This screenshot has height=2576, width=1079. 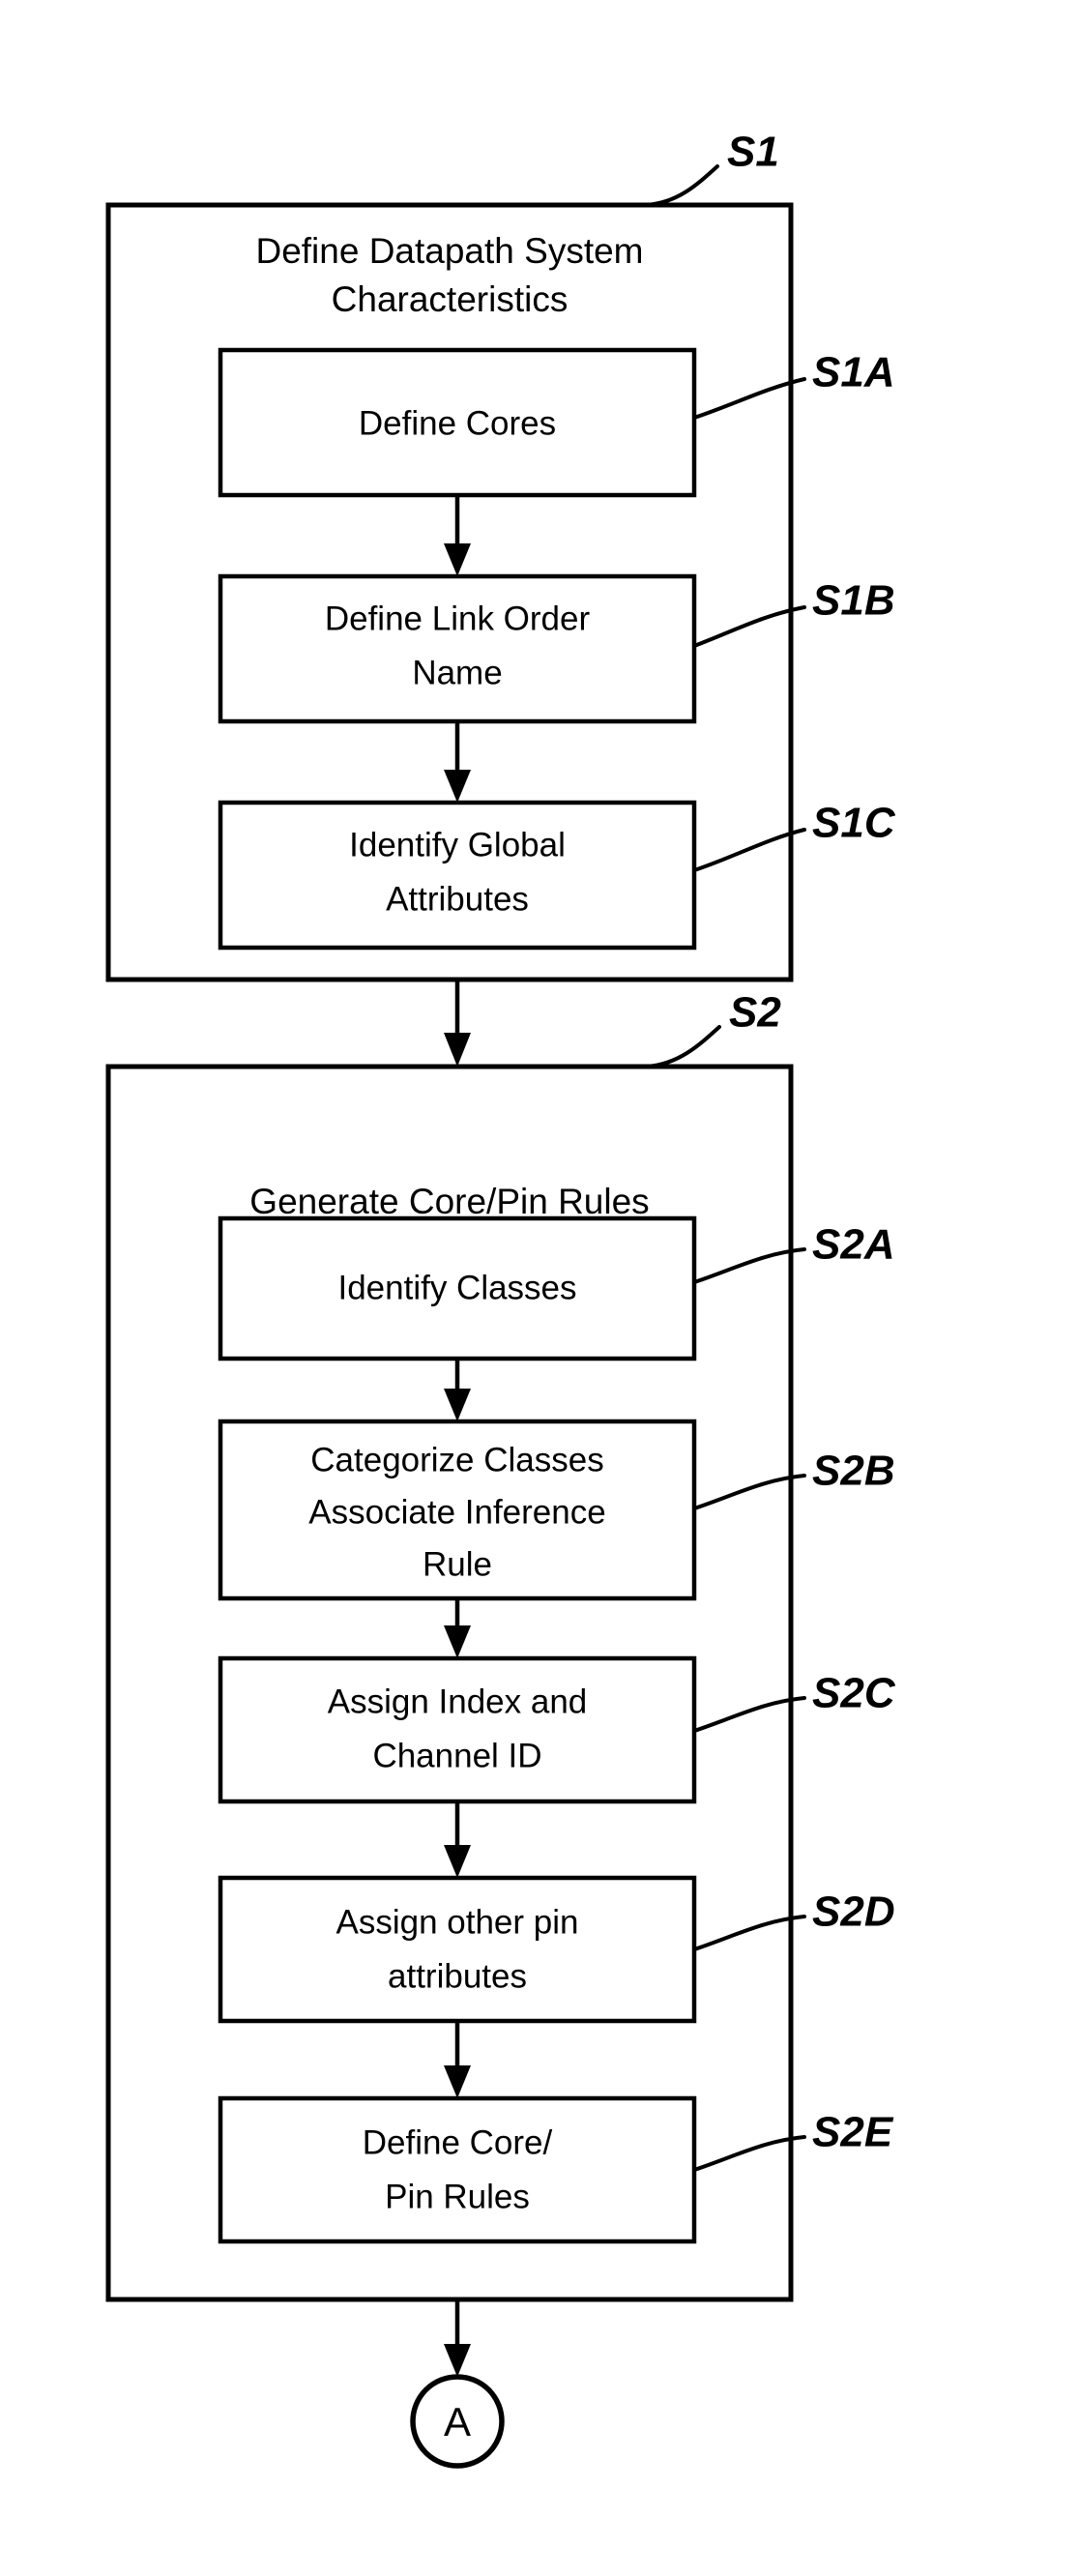 I want to click on step-s2b-label-line1: Categorize Classes, so click(x=456, y=1459).